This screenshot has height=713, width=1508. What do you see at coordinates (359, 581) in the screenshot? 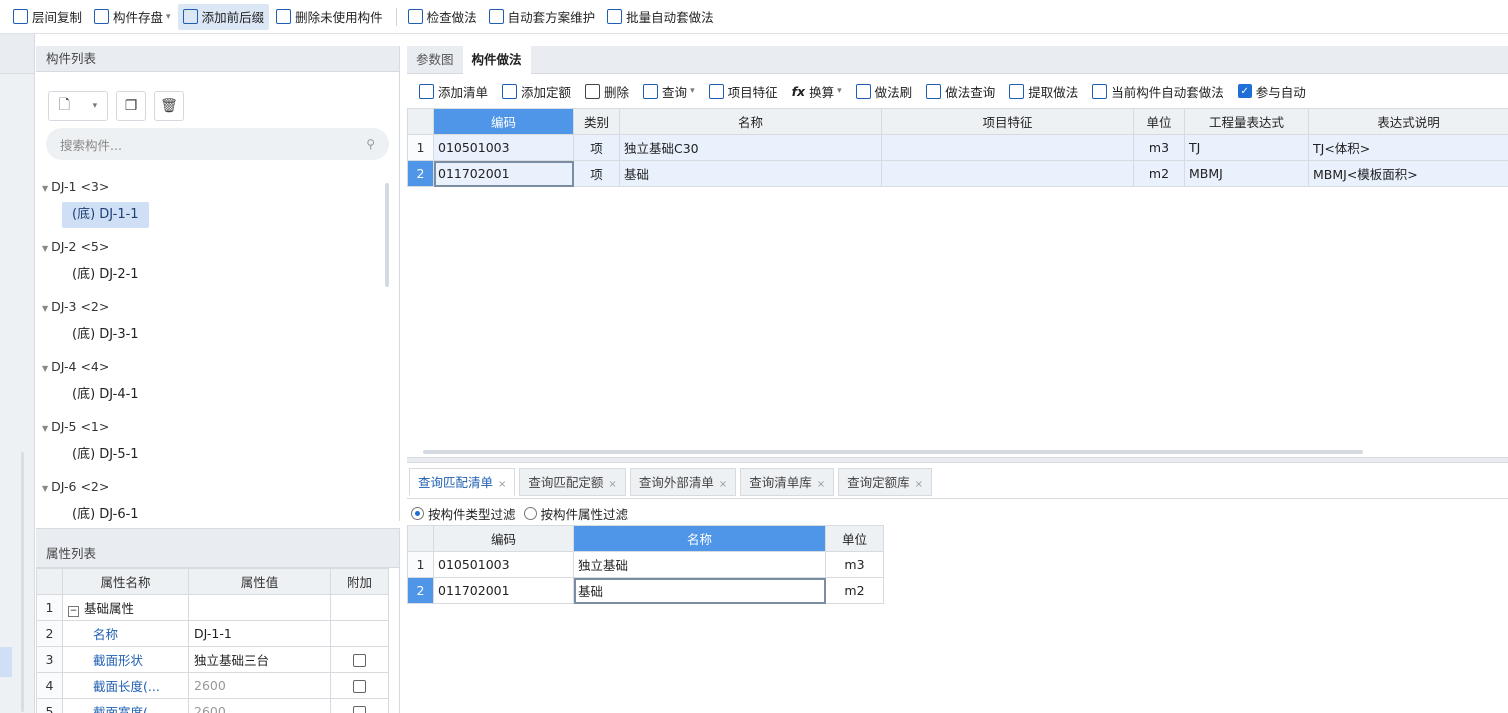
I see `col-prop-extra: 附加` at bounding box center [359, 581].